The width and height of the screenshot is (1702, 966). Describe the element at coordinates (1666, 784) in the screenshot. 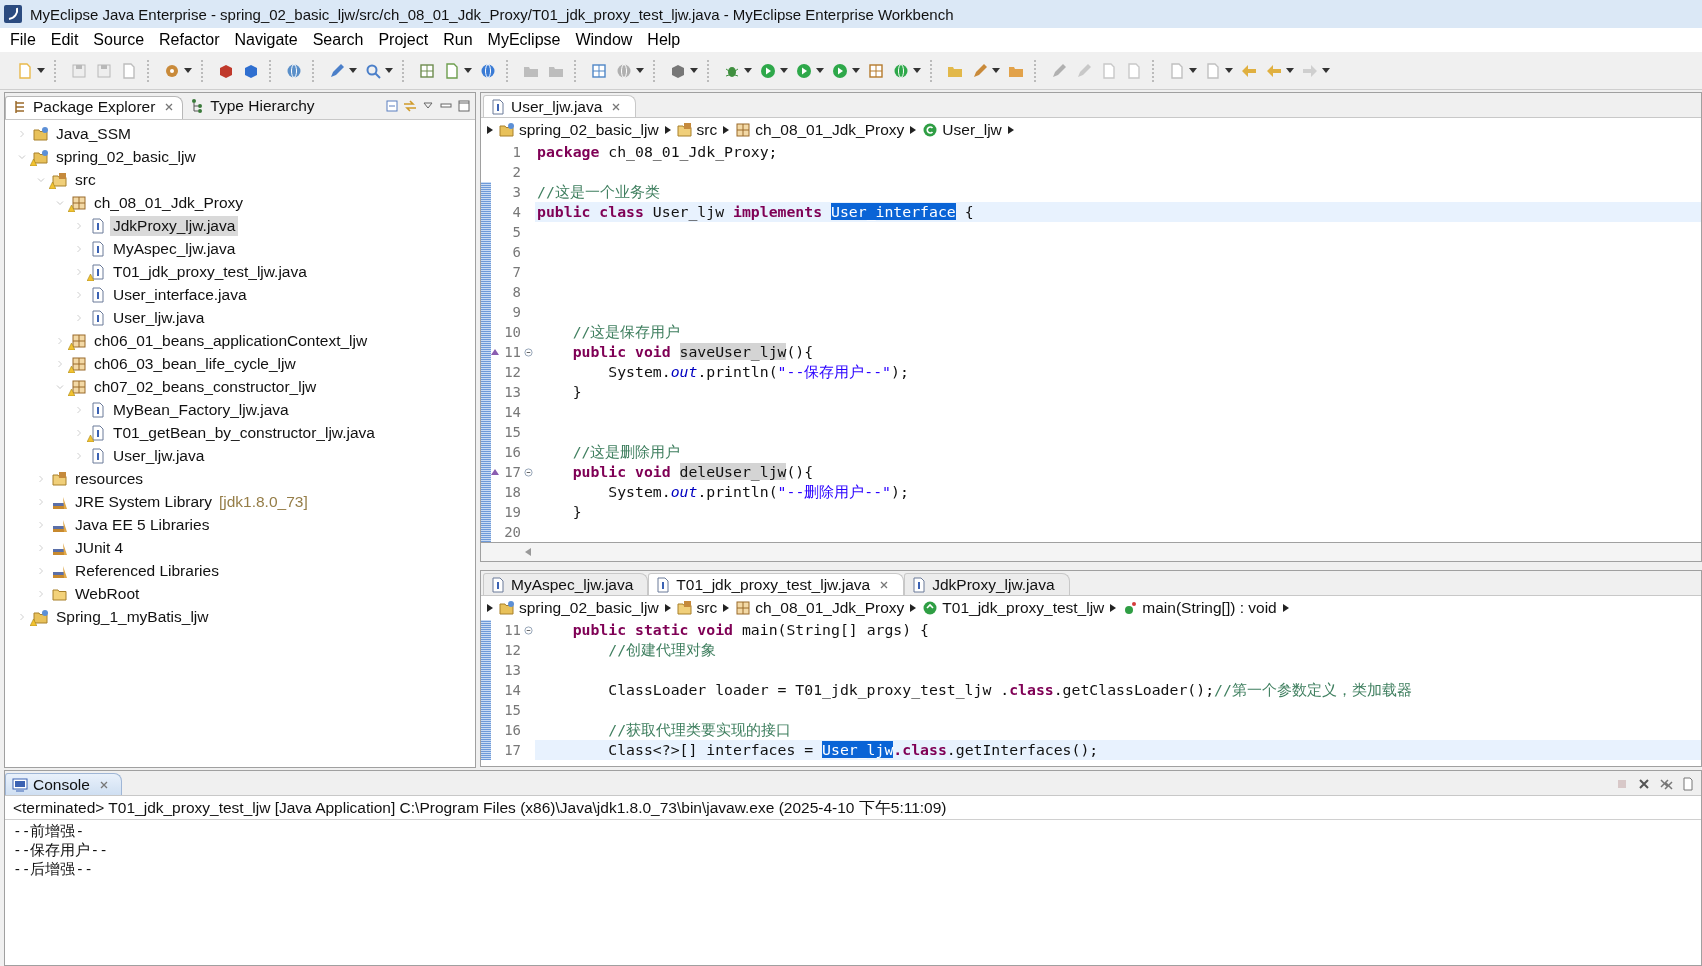

I see `remove-all-icon` at that location.